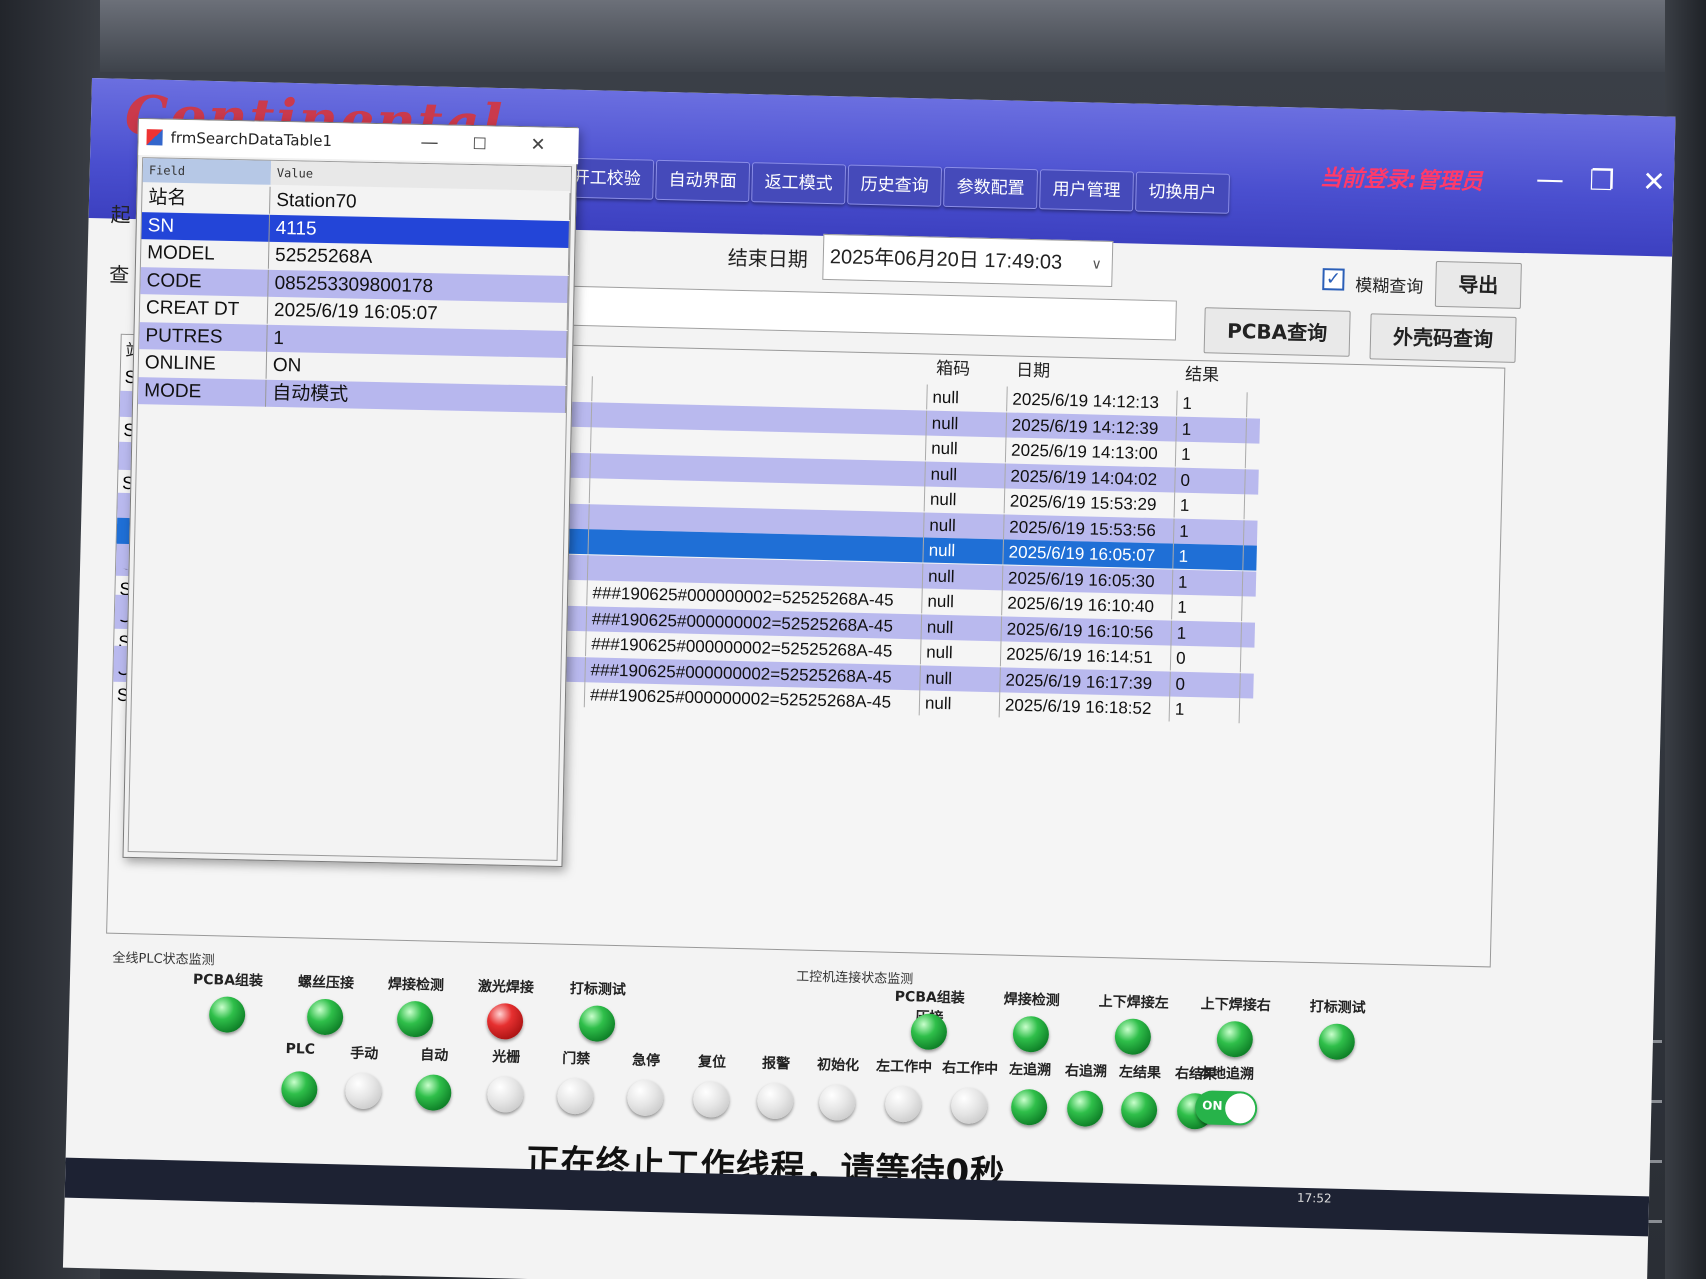  Describe the element at coordinates (204, 281) in the screenshot. I see `field-name: CODE` at that location.